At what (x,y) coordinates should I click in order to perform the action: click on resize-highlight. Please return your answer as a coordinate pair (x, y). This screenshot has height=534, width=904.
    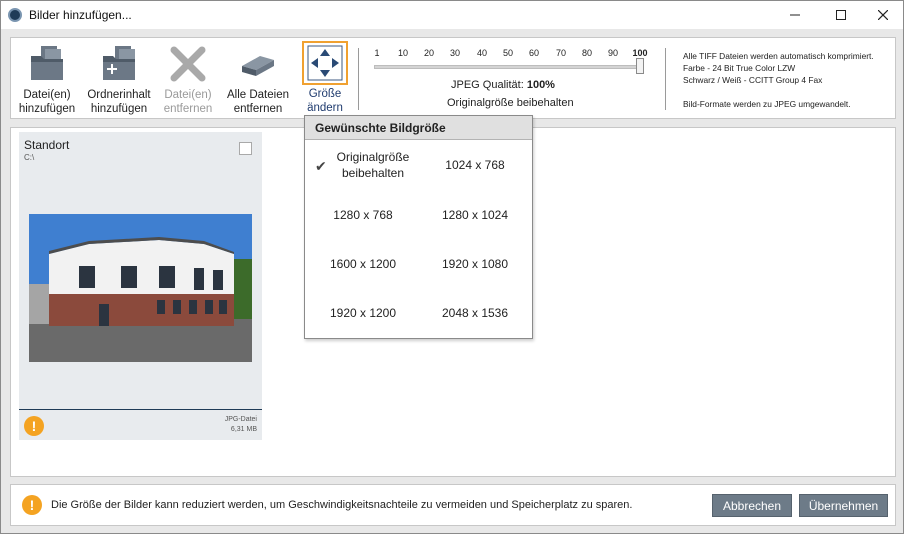
    Looking at the image, I should click on (325, 63).